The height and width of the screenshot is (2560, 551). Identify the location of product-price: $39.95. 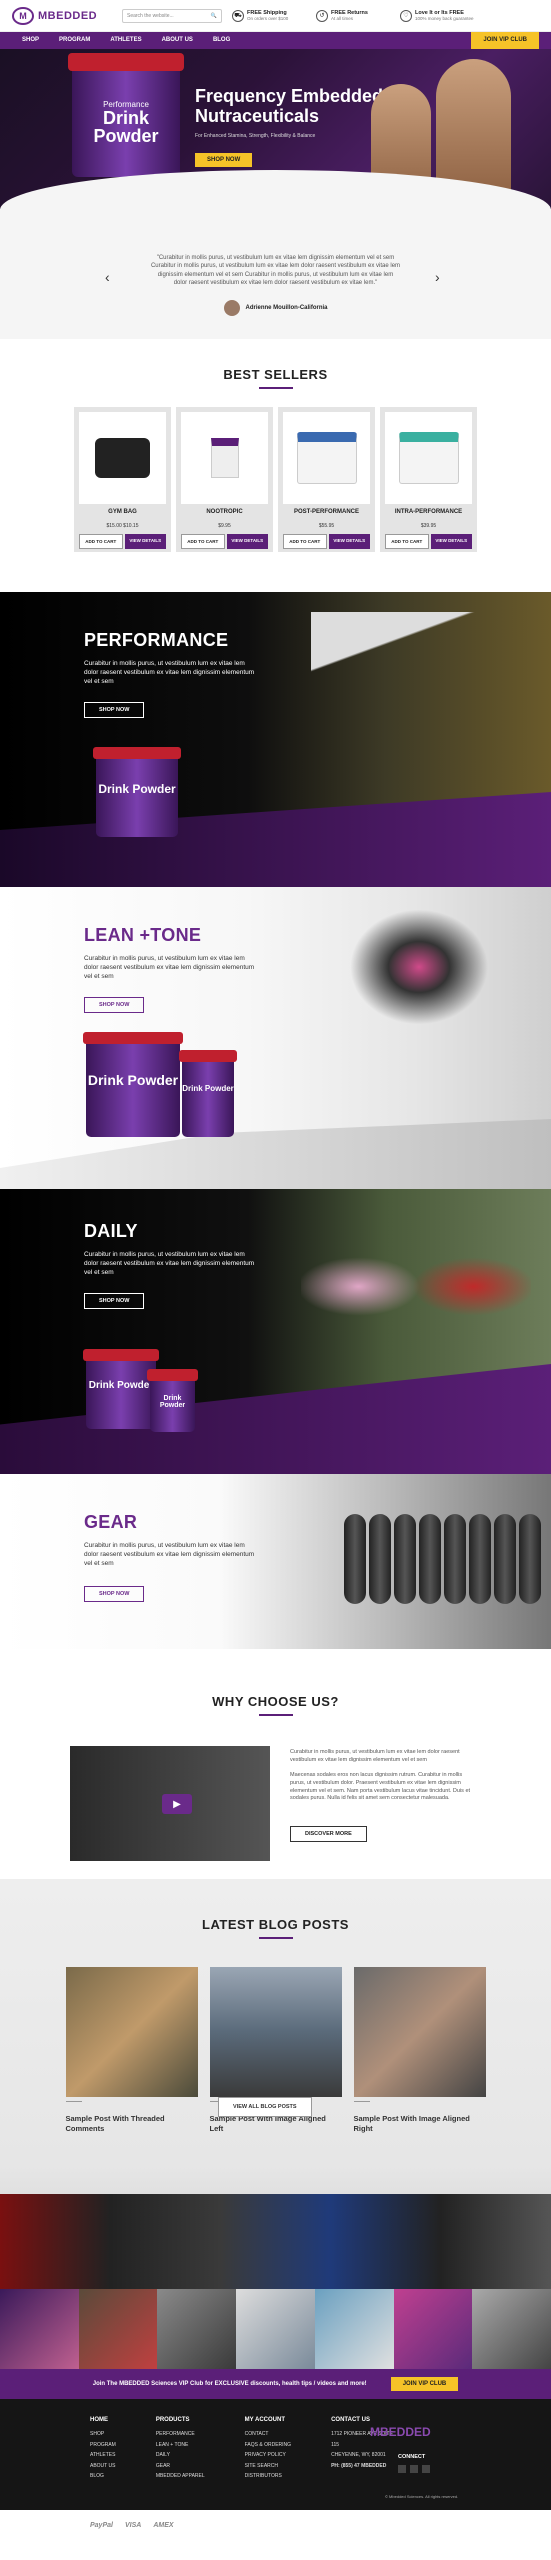
(428, 526).